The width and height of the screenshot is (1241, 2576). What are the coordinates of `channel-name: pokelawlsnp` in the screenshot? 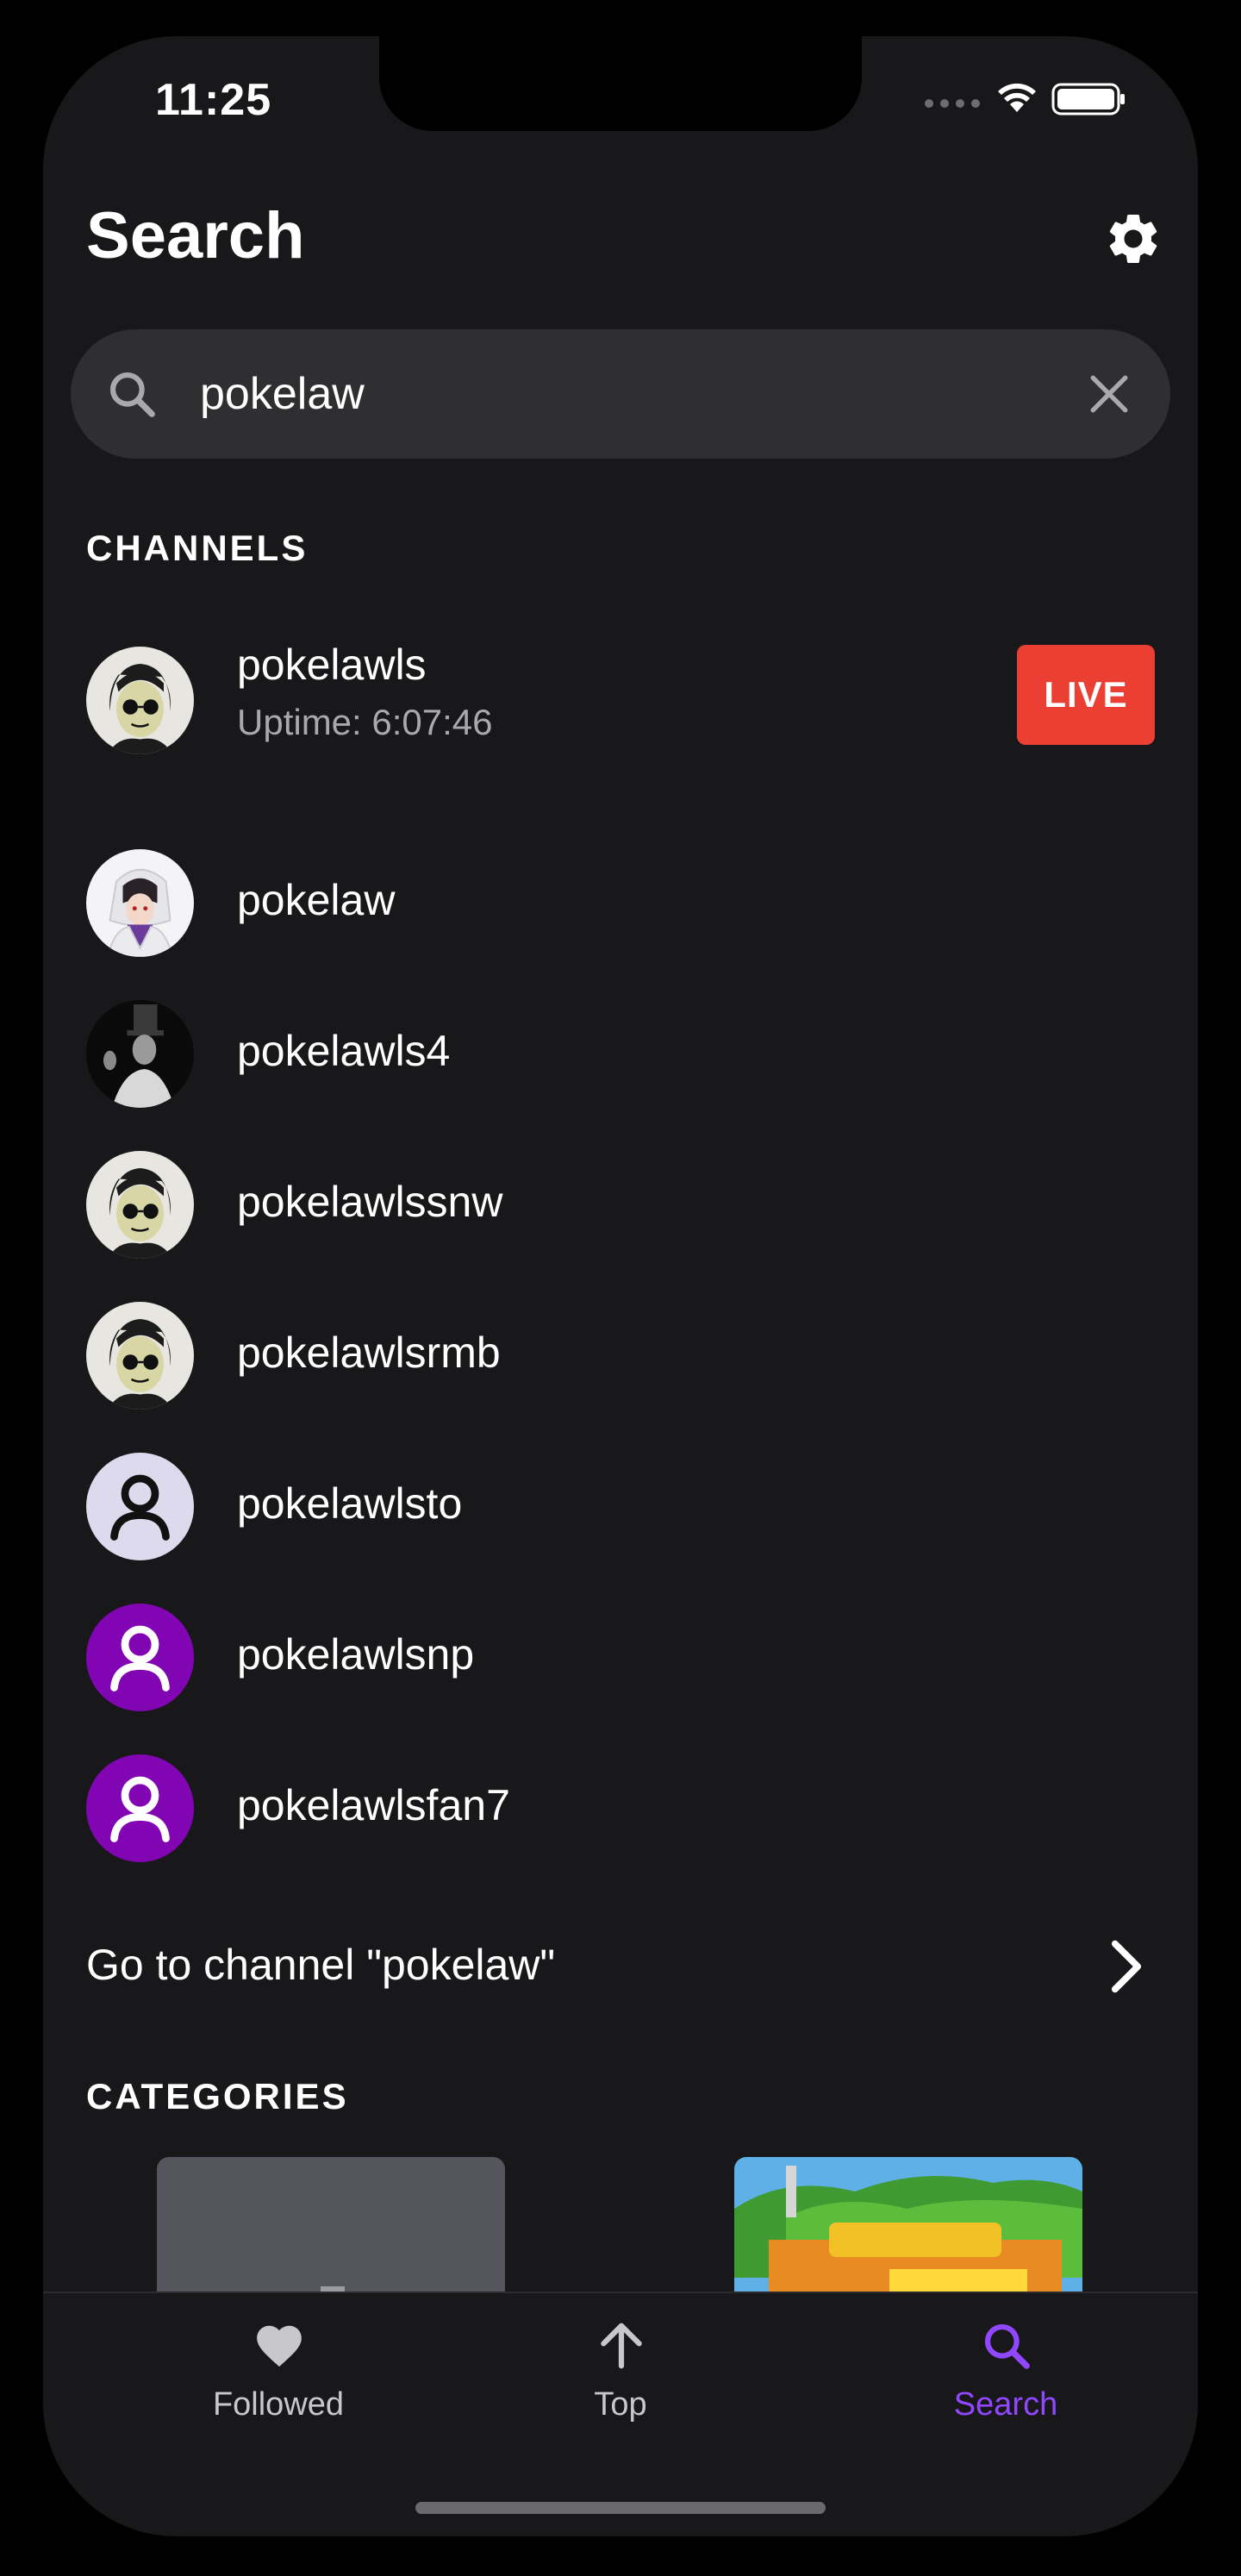 It's located at (356, 1654).